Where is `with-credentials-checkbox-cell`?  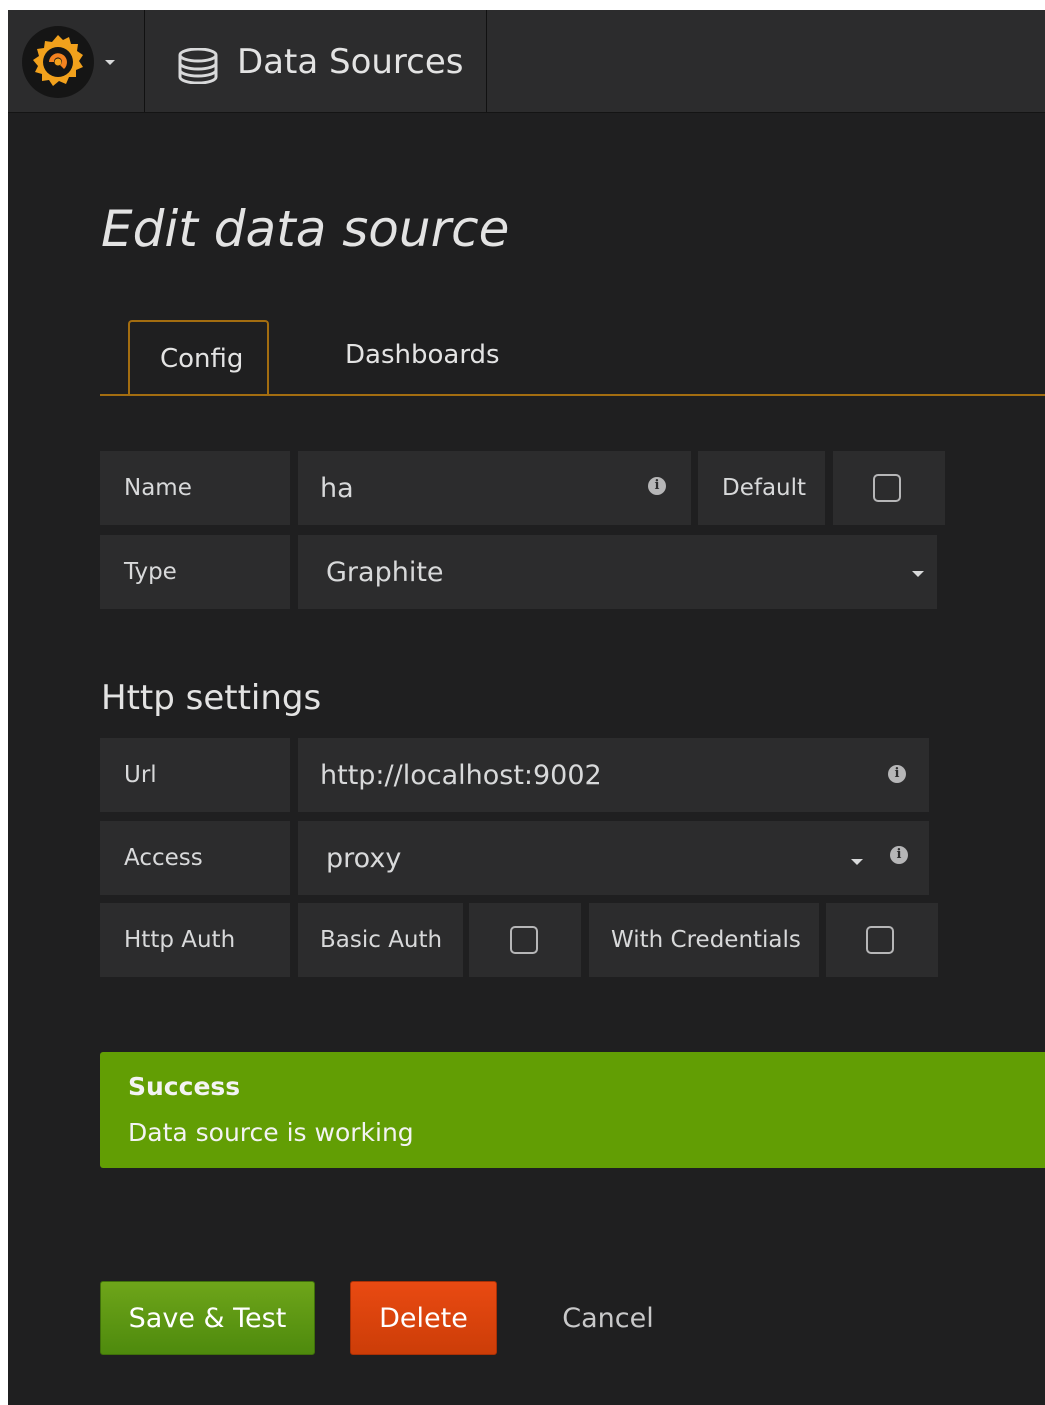 with-credentials-checkbox-cell is located at coordinates (882, 940).